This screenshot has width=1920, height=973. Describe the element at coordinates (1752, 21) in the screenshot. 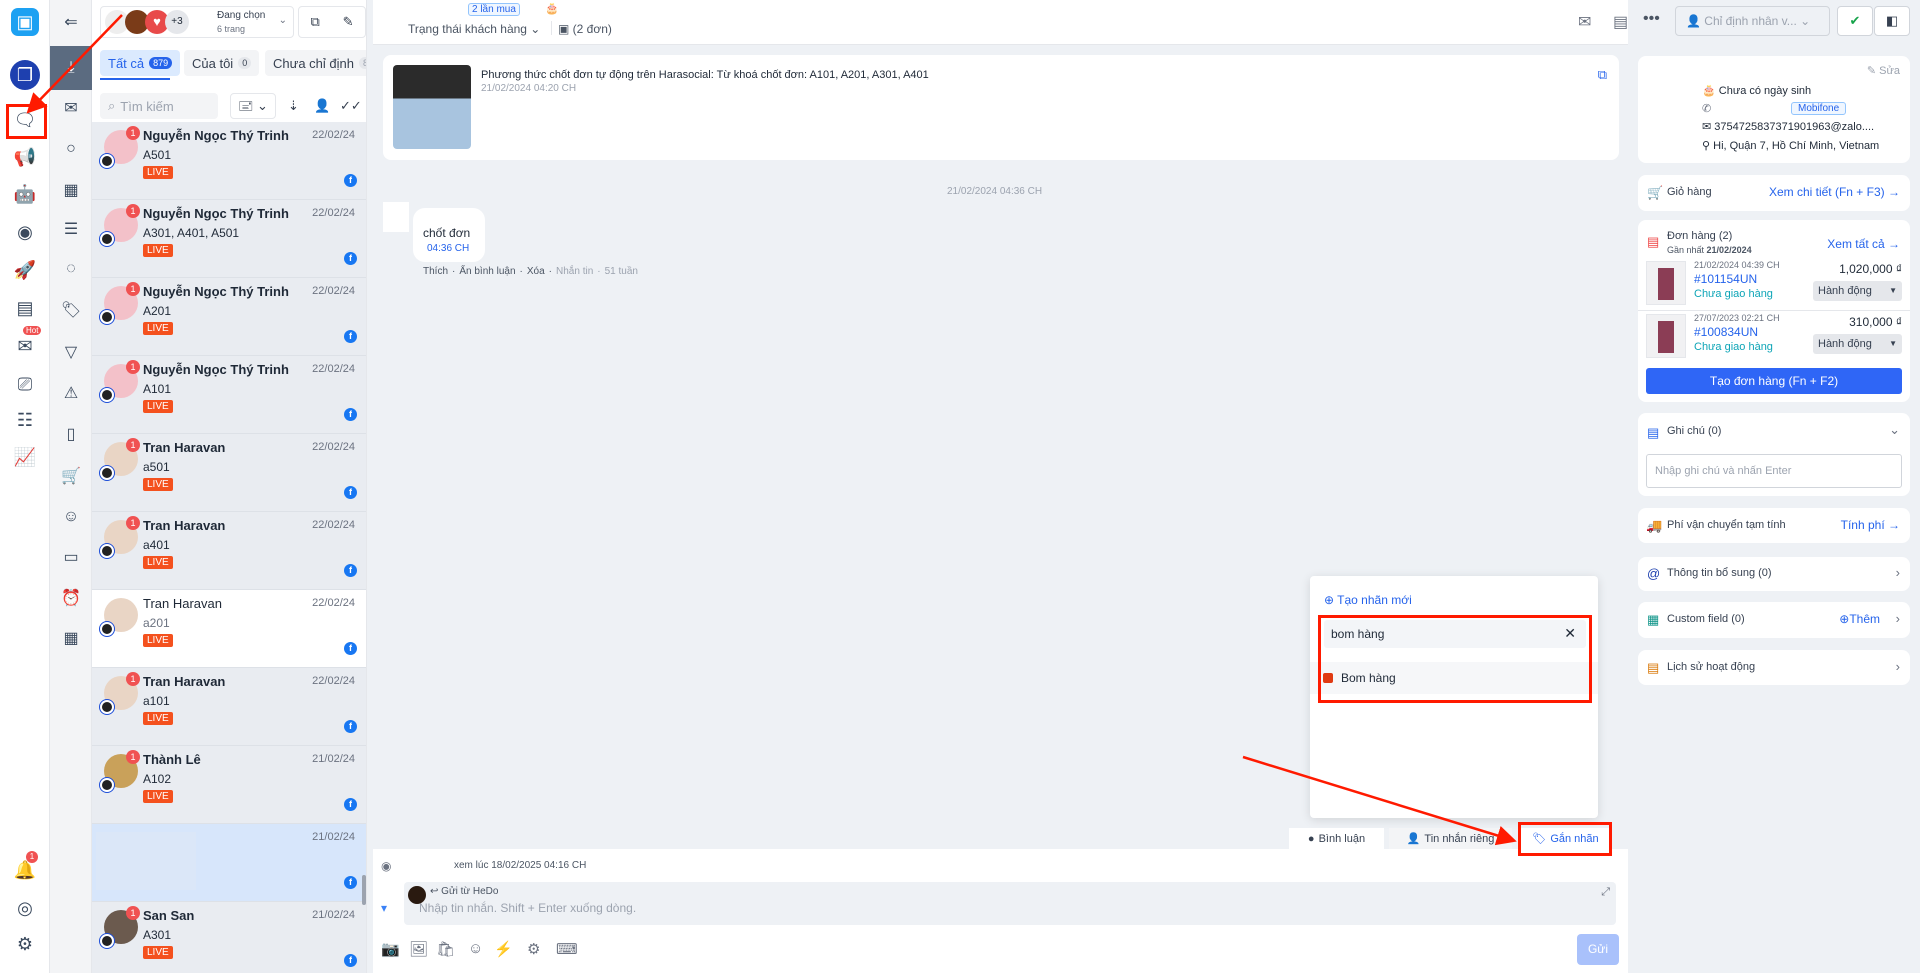

I see `assign-agent-select: 👤 Chỉ định nhân v... ⌄` at that location.